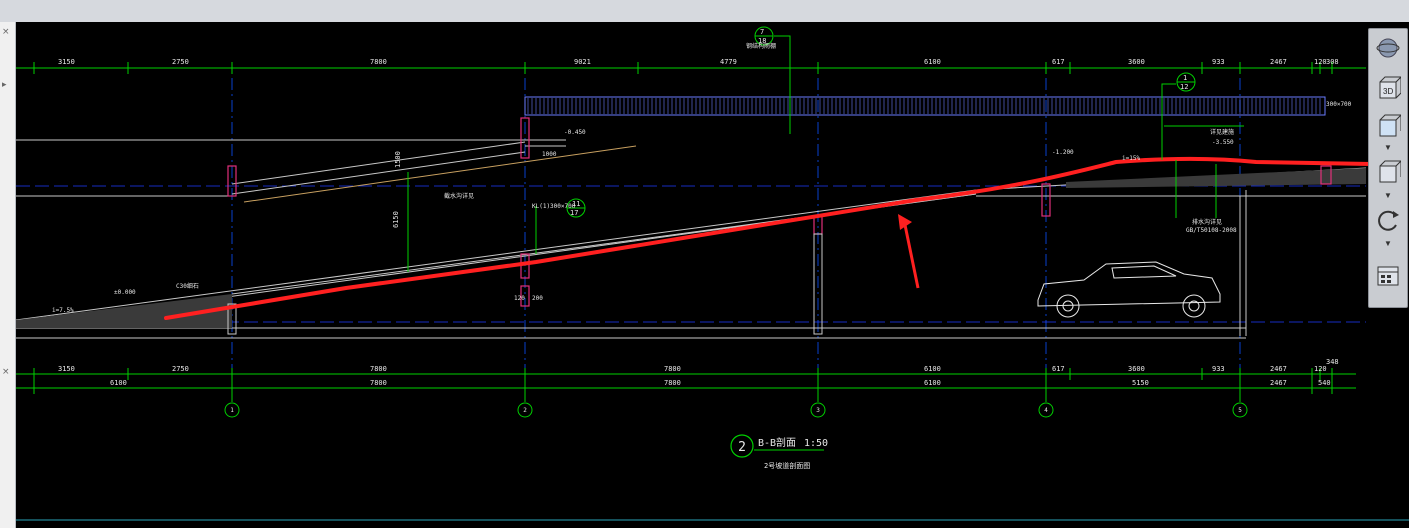 The height and width of the screenshot is (528, 1409). Describe the element at coordinates (1388, 48) in the screenshot. I see `steering-wheel-icon` at that location.